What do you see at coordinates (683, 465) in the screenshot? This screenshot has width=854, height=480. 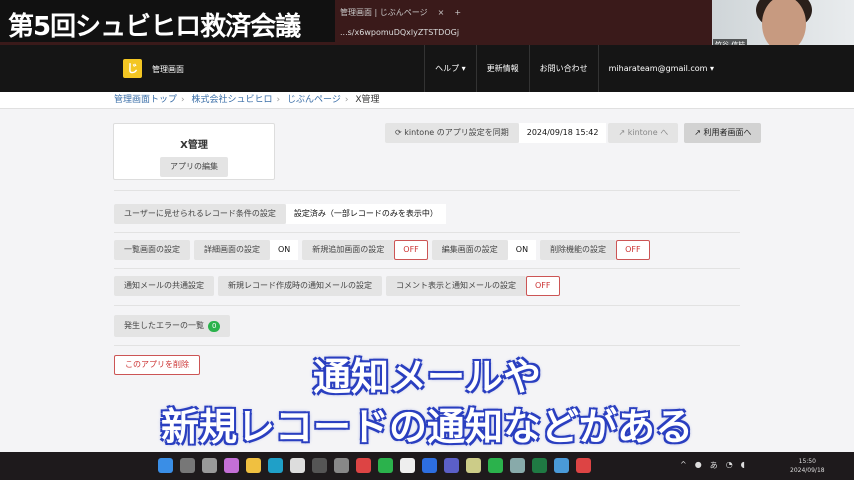 I see `chevron-up-icon: ^` at bounding box center [683, 465].